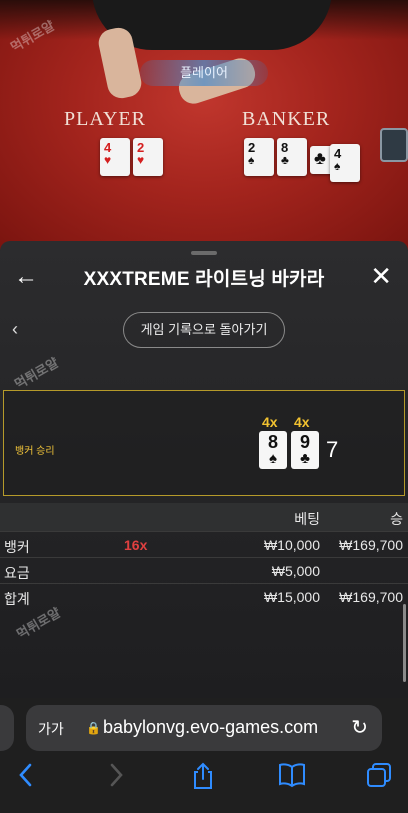 The height and width of the screenshot is (813, 408). Describe the element at coordinates (204, 517) in the screenshot. I see `table-header: 베팅 승` at that location.